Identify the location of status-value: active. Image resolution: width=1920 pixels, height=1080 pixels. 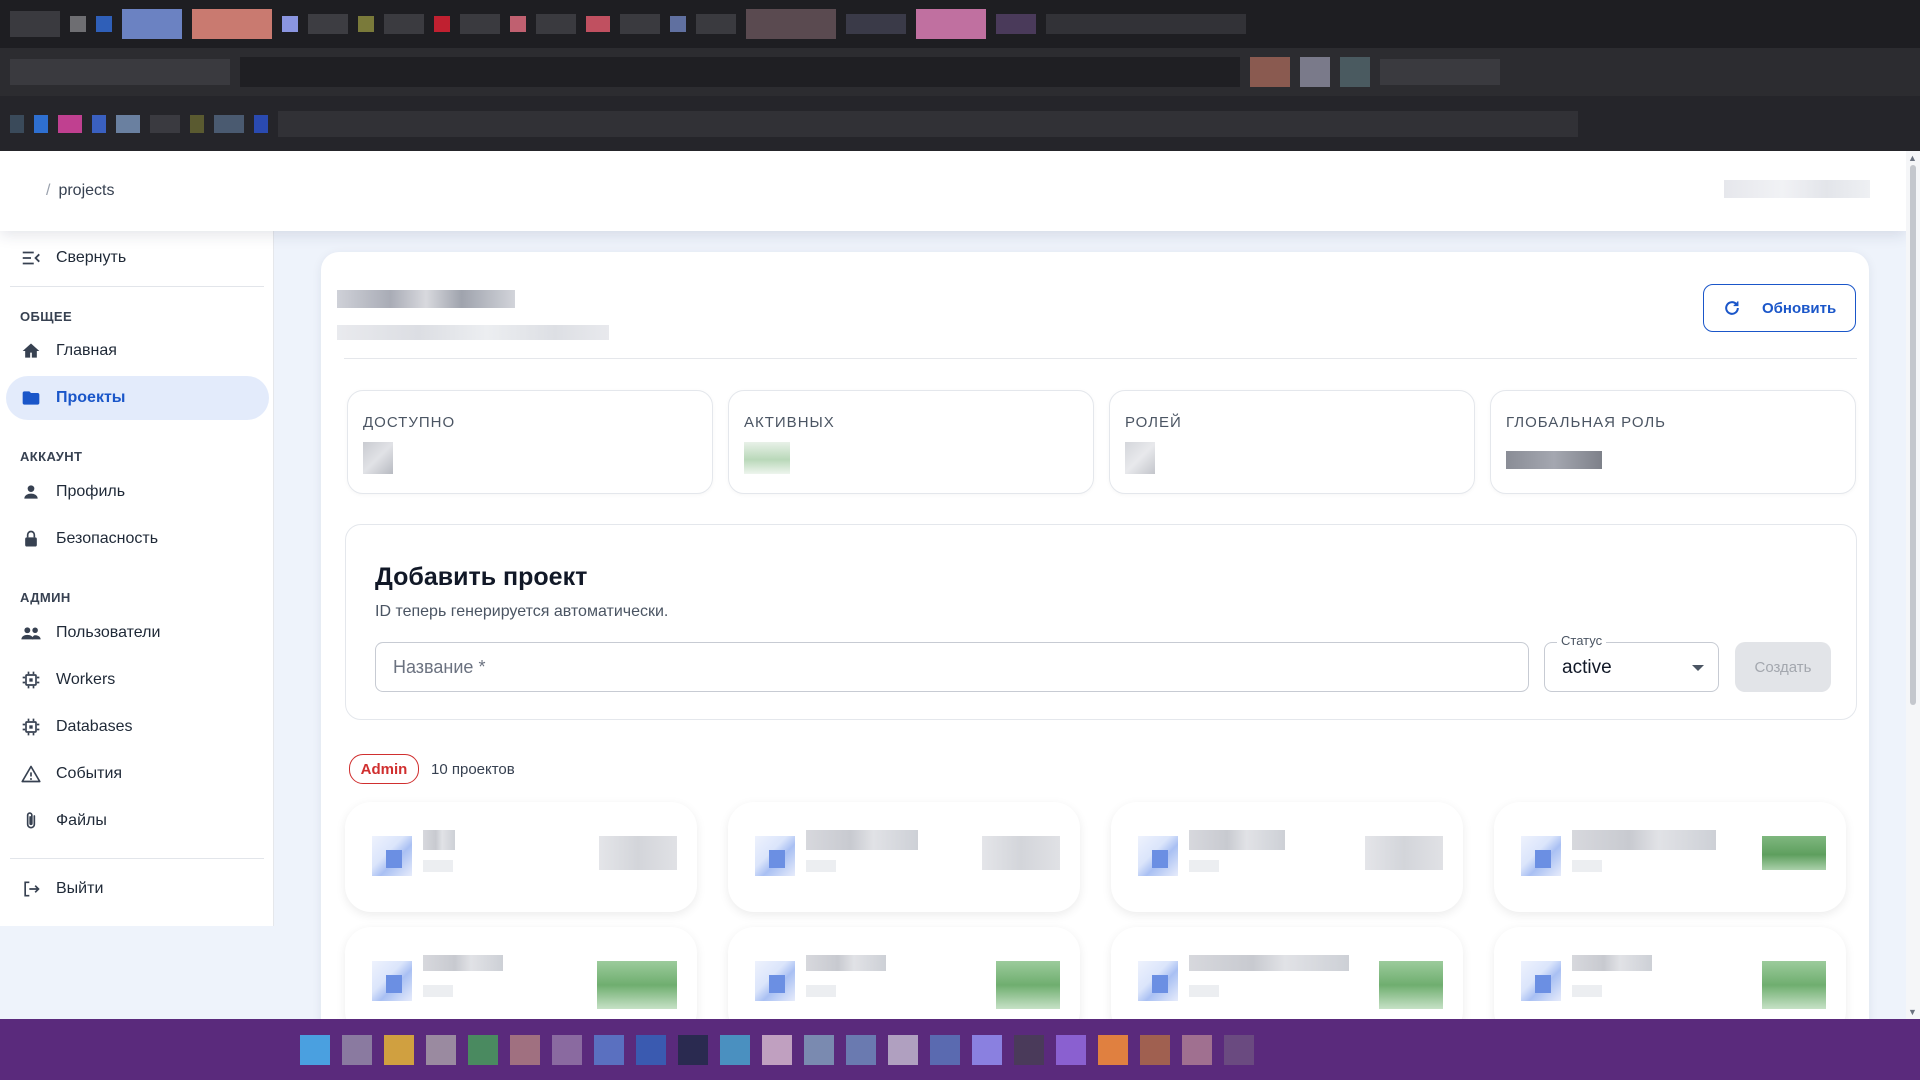
(1587, 667).